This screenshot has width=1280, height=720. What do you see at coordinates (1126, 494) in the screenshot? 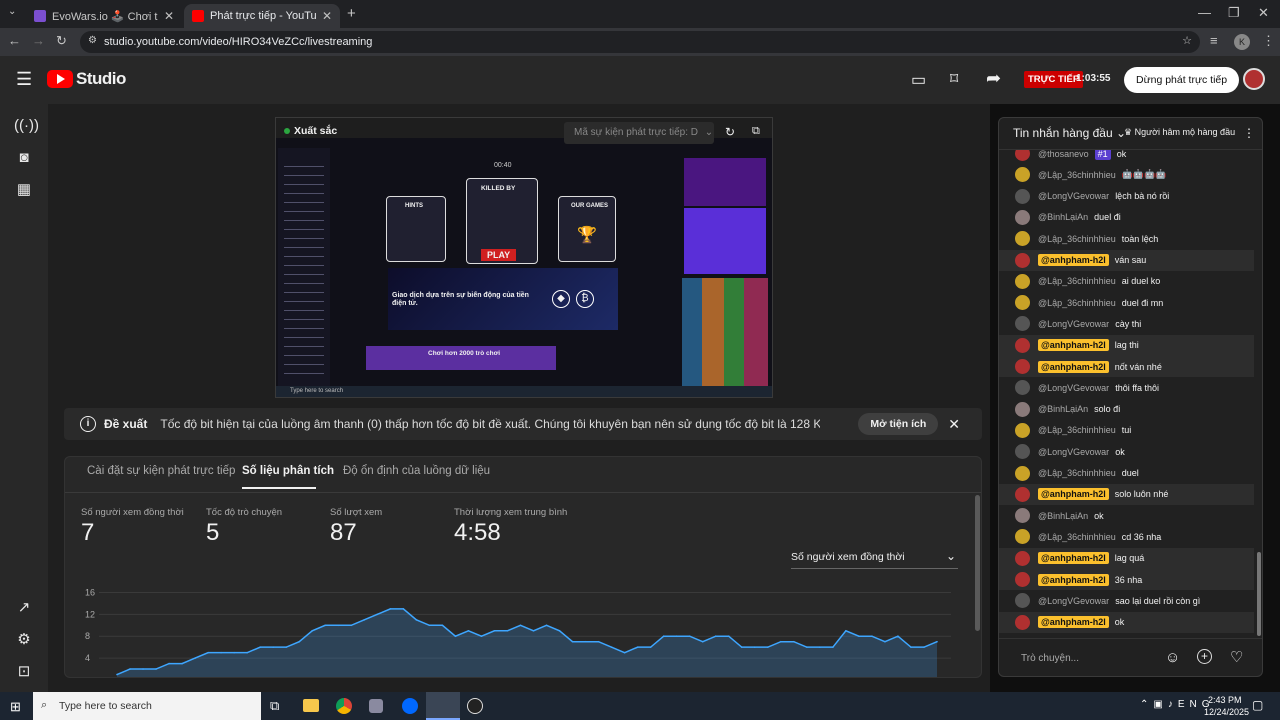
I see `chat-message: @anhpham-h2l solo luôn nhé` at bounding box center [1126, 494].